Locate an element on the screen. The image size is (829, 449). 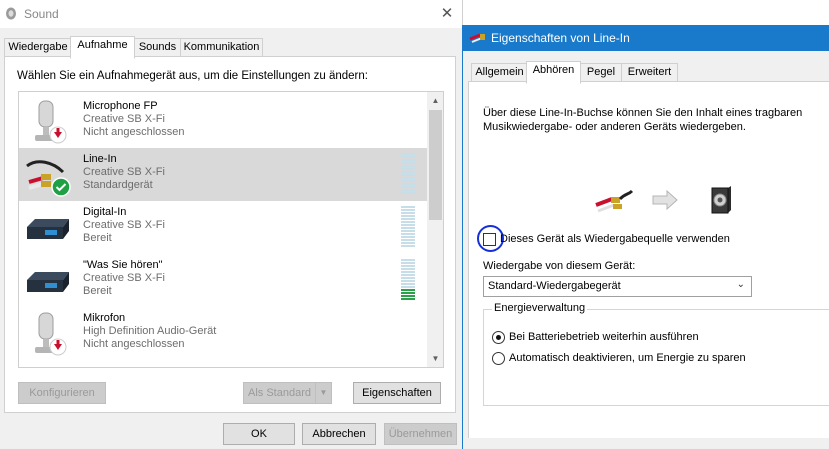
scroll-up-icon: ▲ is located at coordinates (435, 100).